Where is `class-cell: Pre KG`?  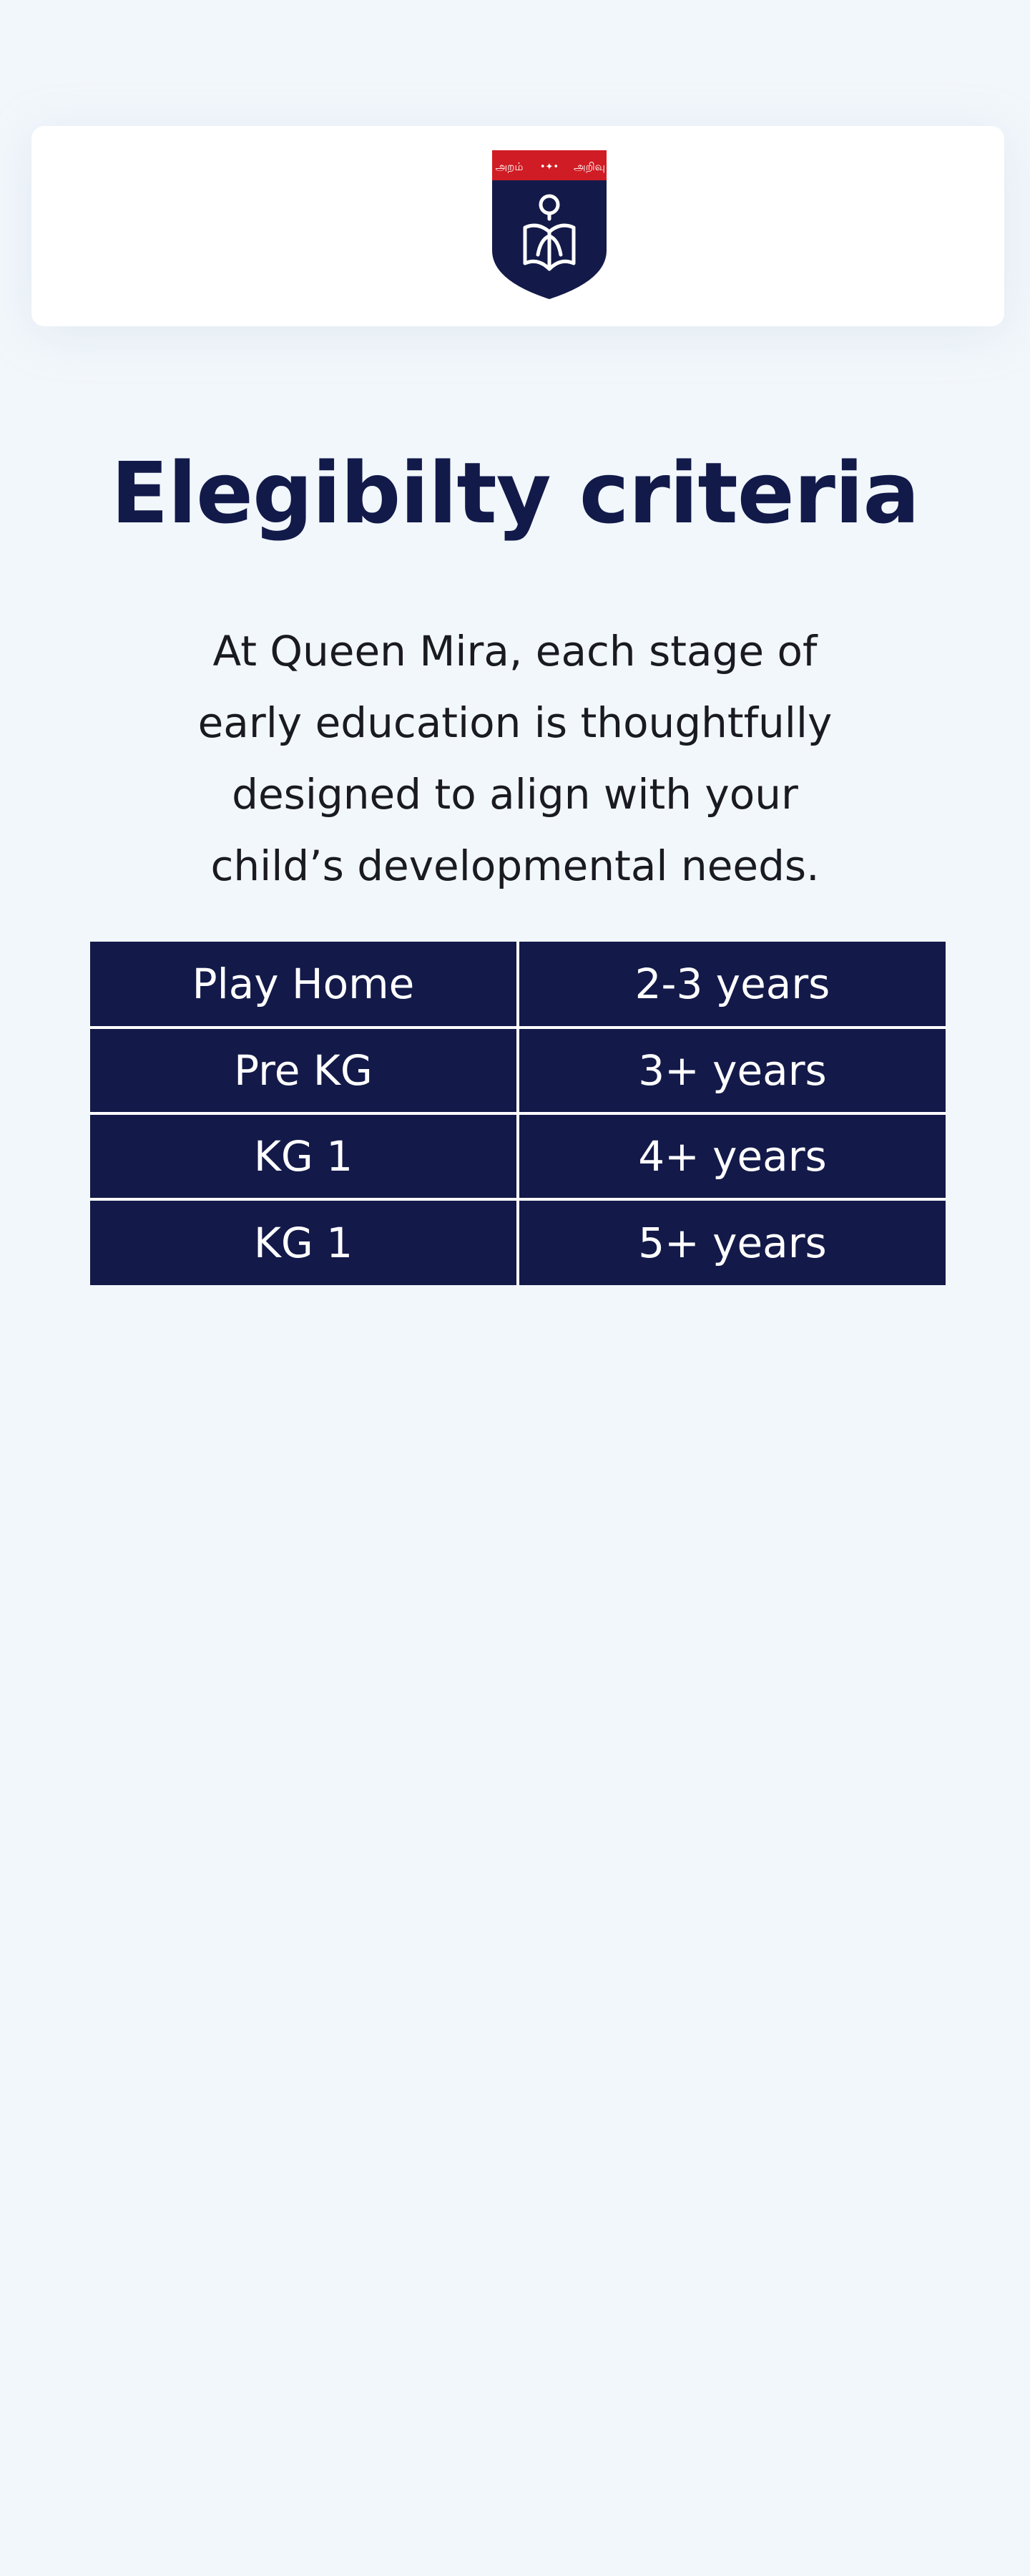
class-cell: Pre KG is located at coordinates (305, 1070).